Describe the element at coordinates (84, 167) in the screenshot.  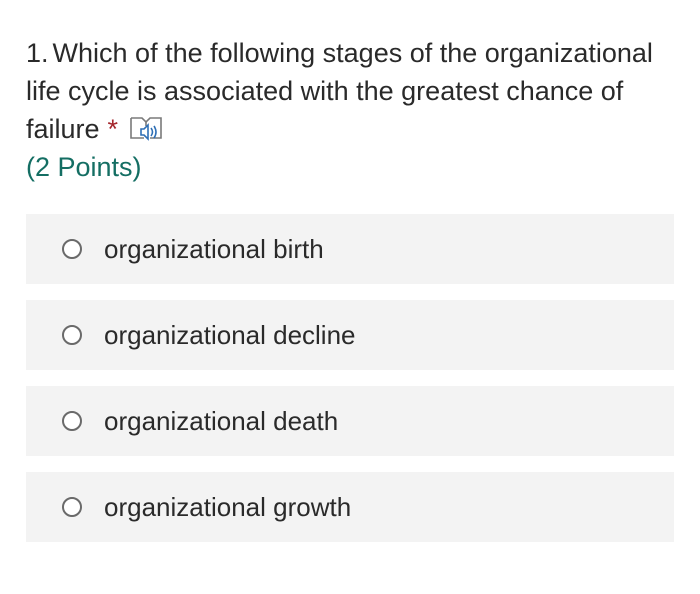
I see `question-points: (2 Points)` at that location.